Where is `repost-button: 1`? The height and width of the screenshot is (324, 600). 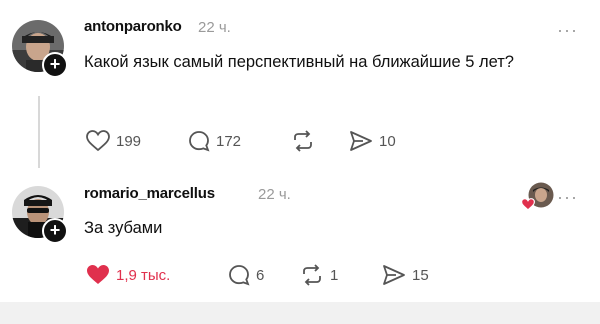
repost-button: 1 is located at coordinates (319, 275).